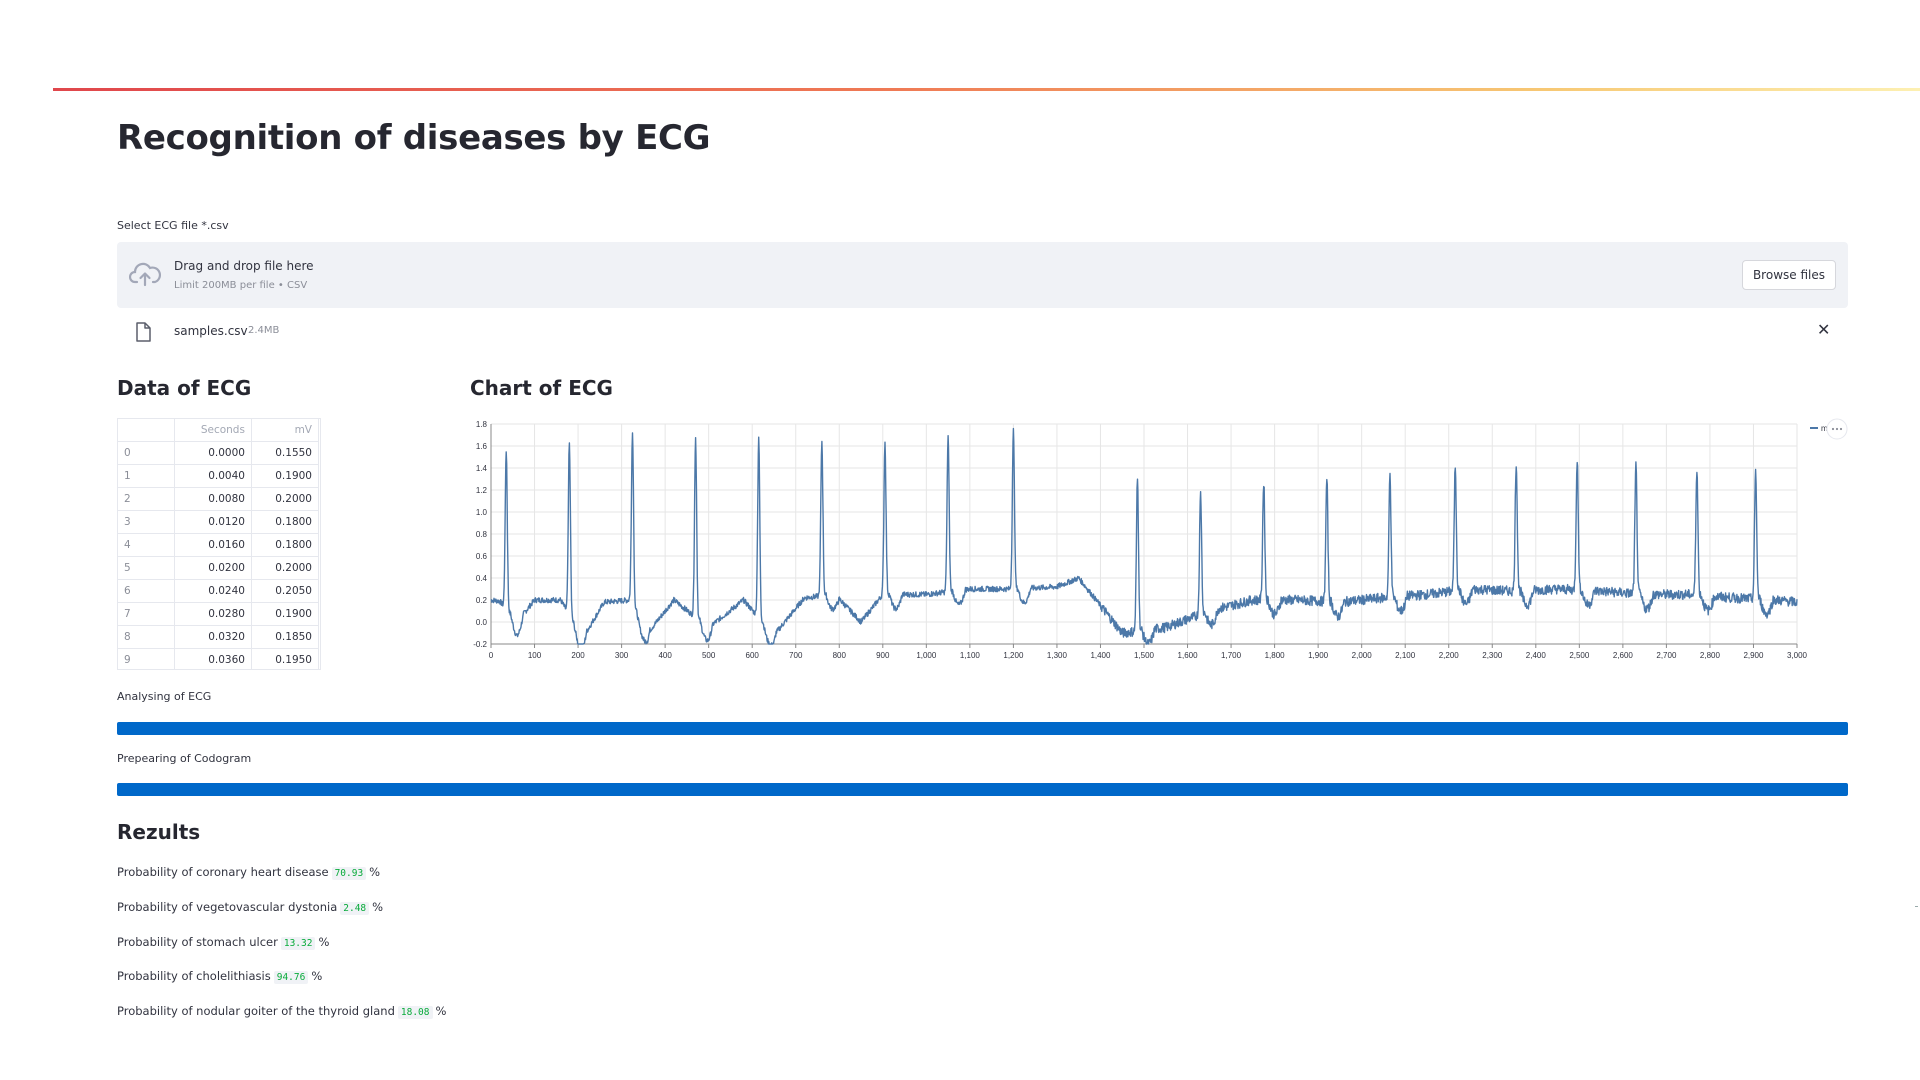 The height and width of the screenshot is (1080, 1920). I want to click on table-row: 2 0.0080 0.2000, so click(219, 499).